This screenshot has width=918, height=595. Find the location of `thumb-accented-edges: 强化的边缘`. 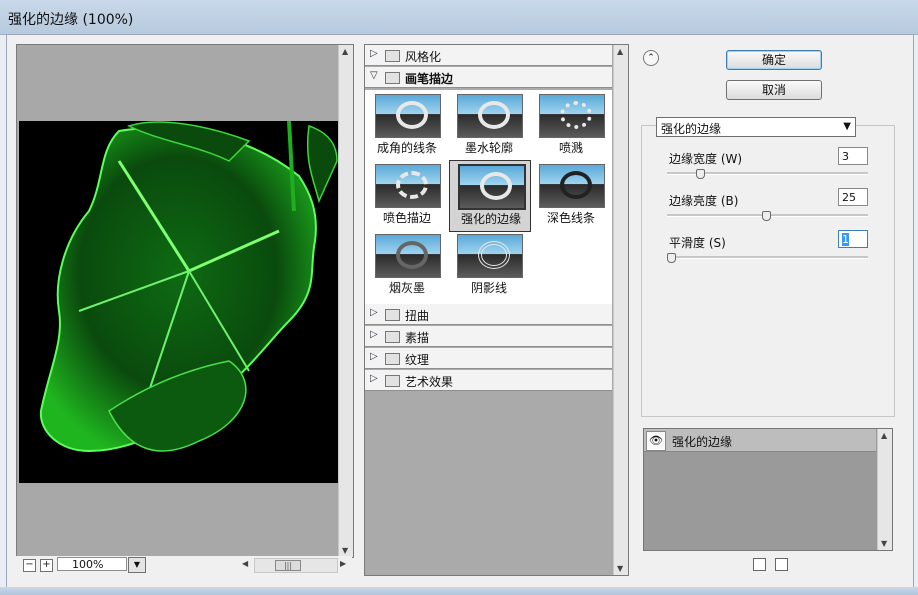

thumb-accented-edges: 强化的边缘 is located at coordinates (490, 196).